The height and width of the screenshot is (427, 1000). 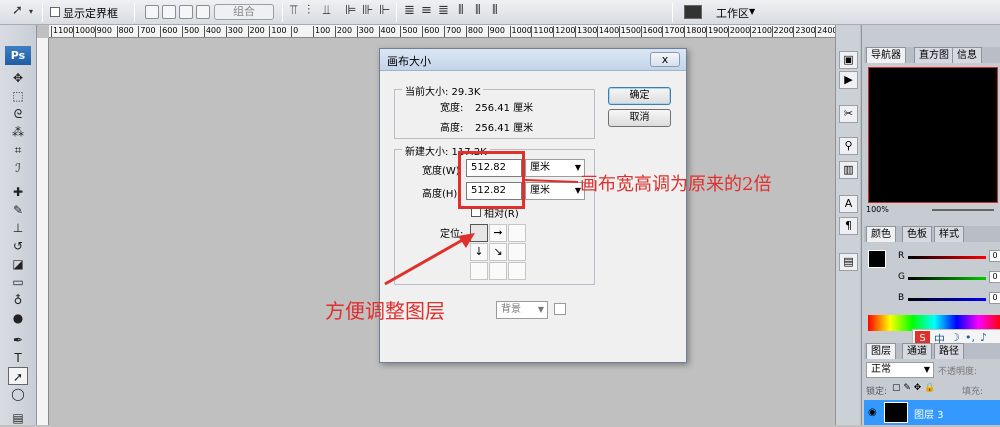 I want to click on tab-histogram: 直方图, so click(x=934, y=55).